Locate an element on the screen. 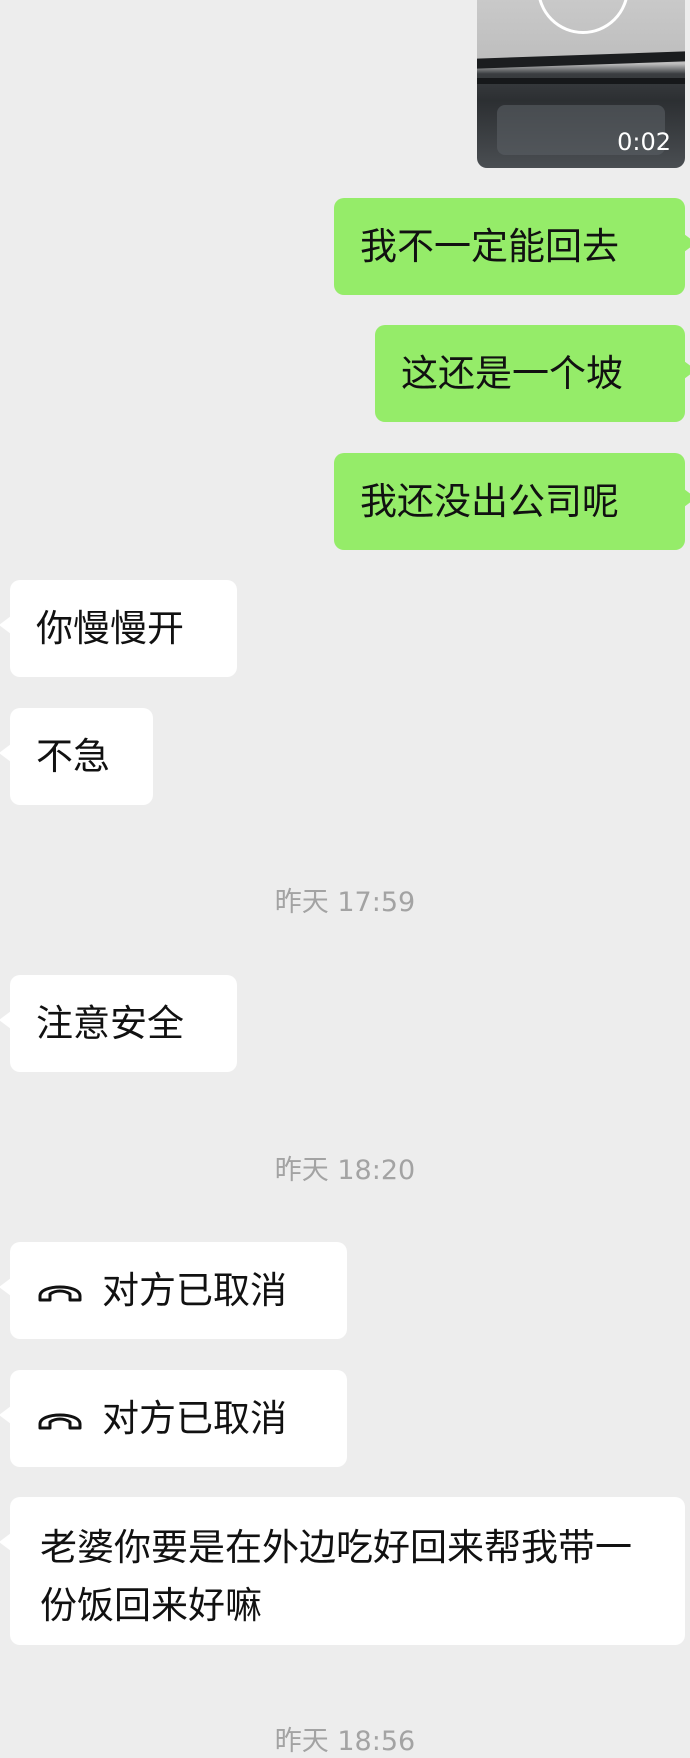  message-text: 我不一定能回去 is located at coordinates (489, 246).